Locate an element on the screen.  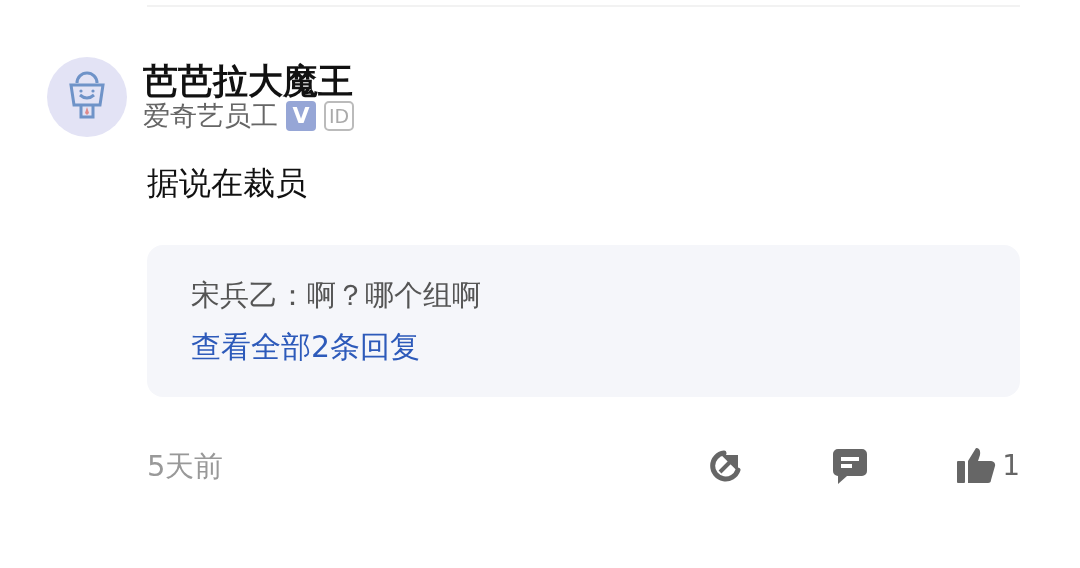
user-title: 爱奇艺员工 is located at coordinates (210, 116).